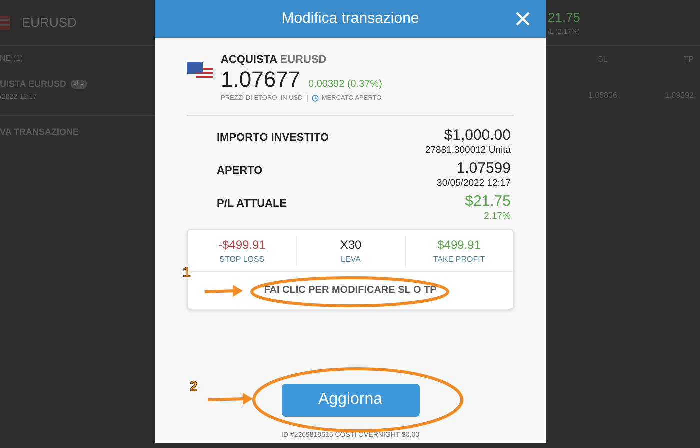 The height and width of the screenshot is (448, 700). I want to click on edit-sl-tp-link: FAI CLIC PER MODIFICARE SL O TP, so click(350, 290).